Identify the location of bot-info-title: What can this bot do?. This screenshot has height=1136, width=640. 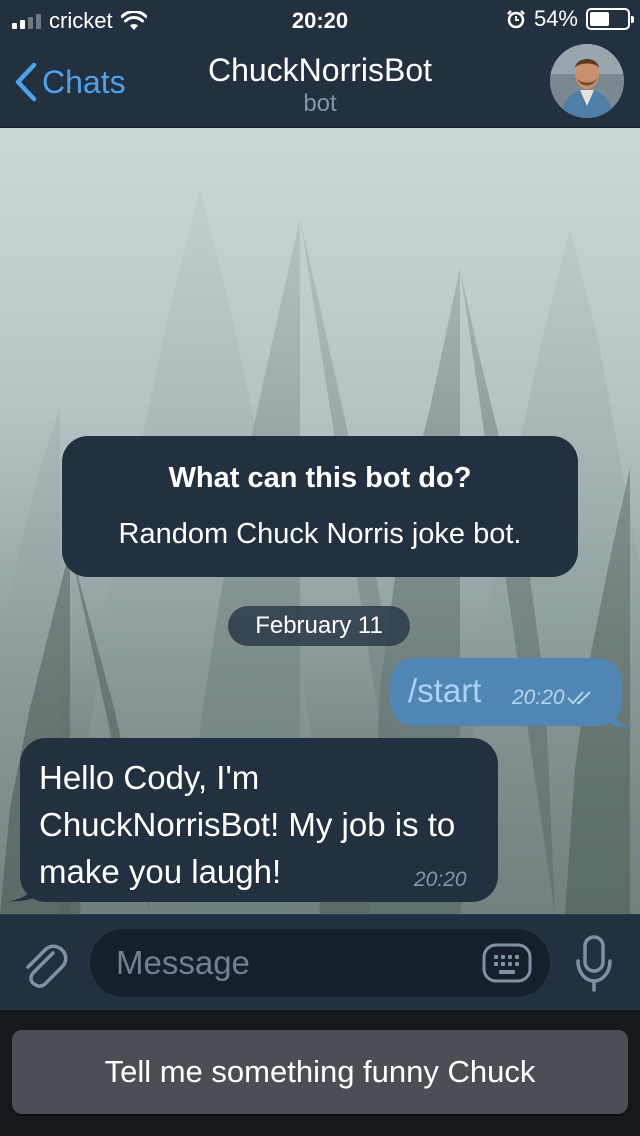
(320, 478).